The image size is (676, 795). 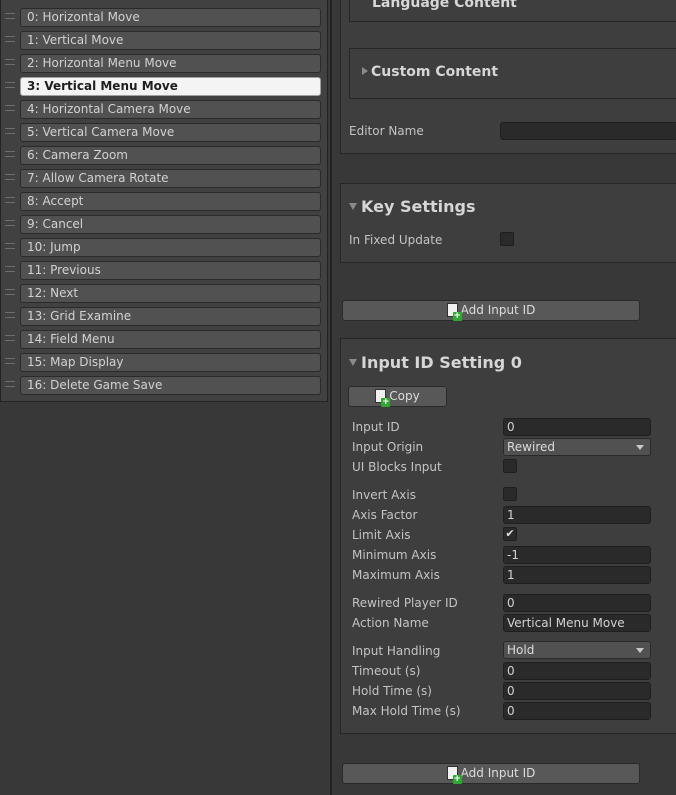 What do you see at coordinates (444, 5) in the screenshot?
I see `language-content-title: Language Content` at bounding box center [444, 5].